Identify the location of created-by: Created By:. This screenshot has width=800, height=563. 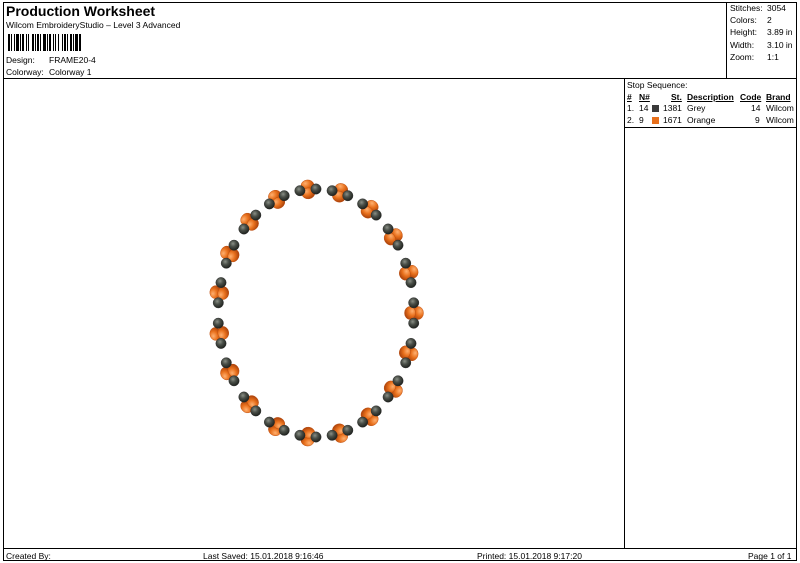
(28, 556).